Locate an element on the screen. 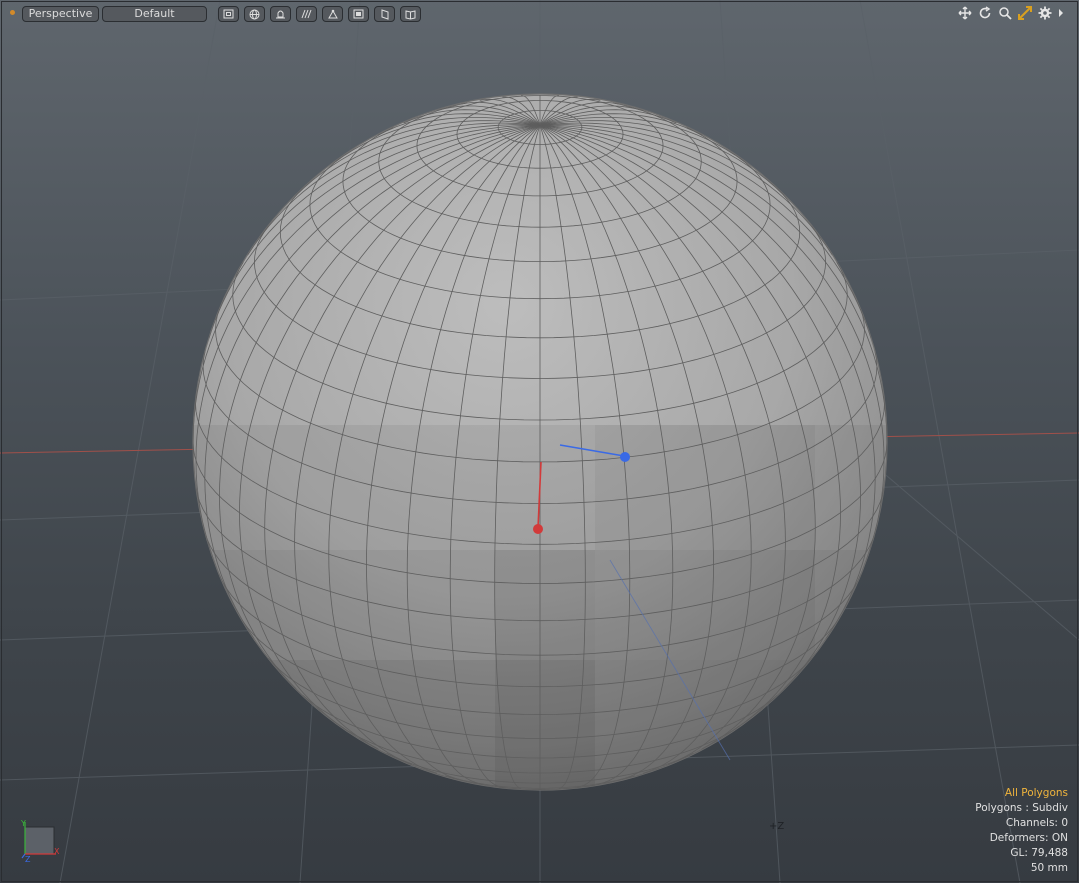 This screenshot has height=883, width=1079. shading-left-button is located at coordinates (384, 14).